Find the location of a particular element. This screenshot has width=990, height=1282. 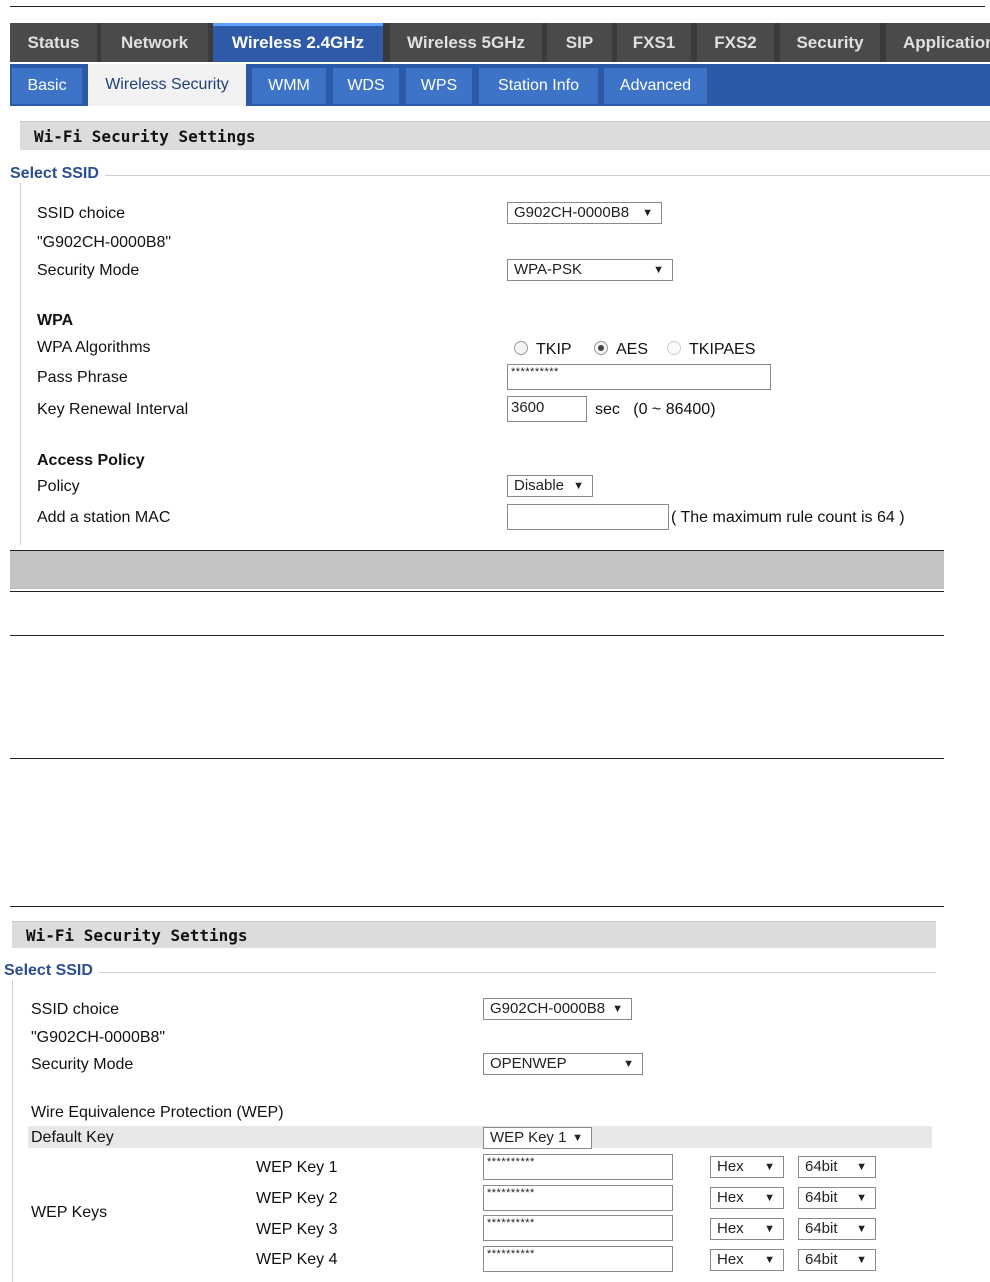

key-renewal-input: 3600 is located at coordinates (547, 409).